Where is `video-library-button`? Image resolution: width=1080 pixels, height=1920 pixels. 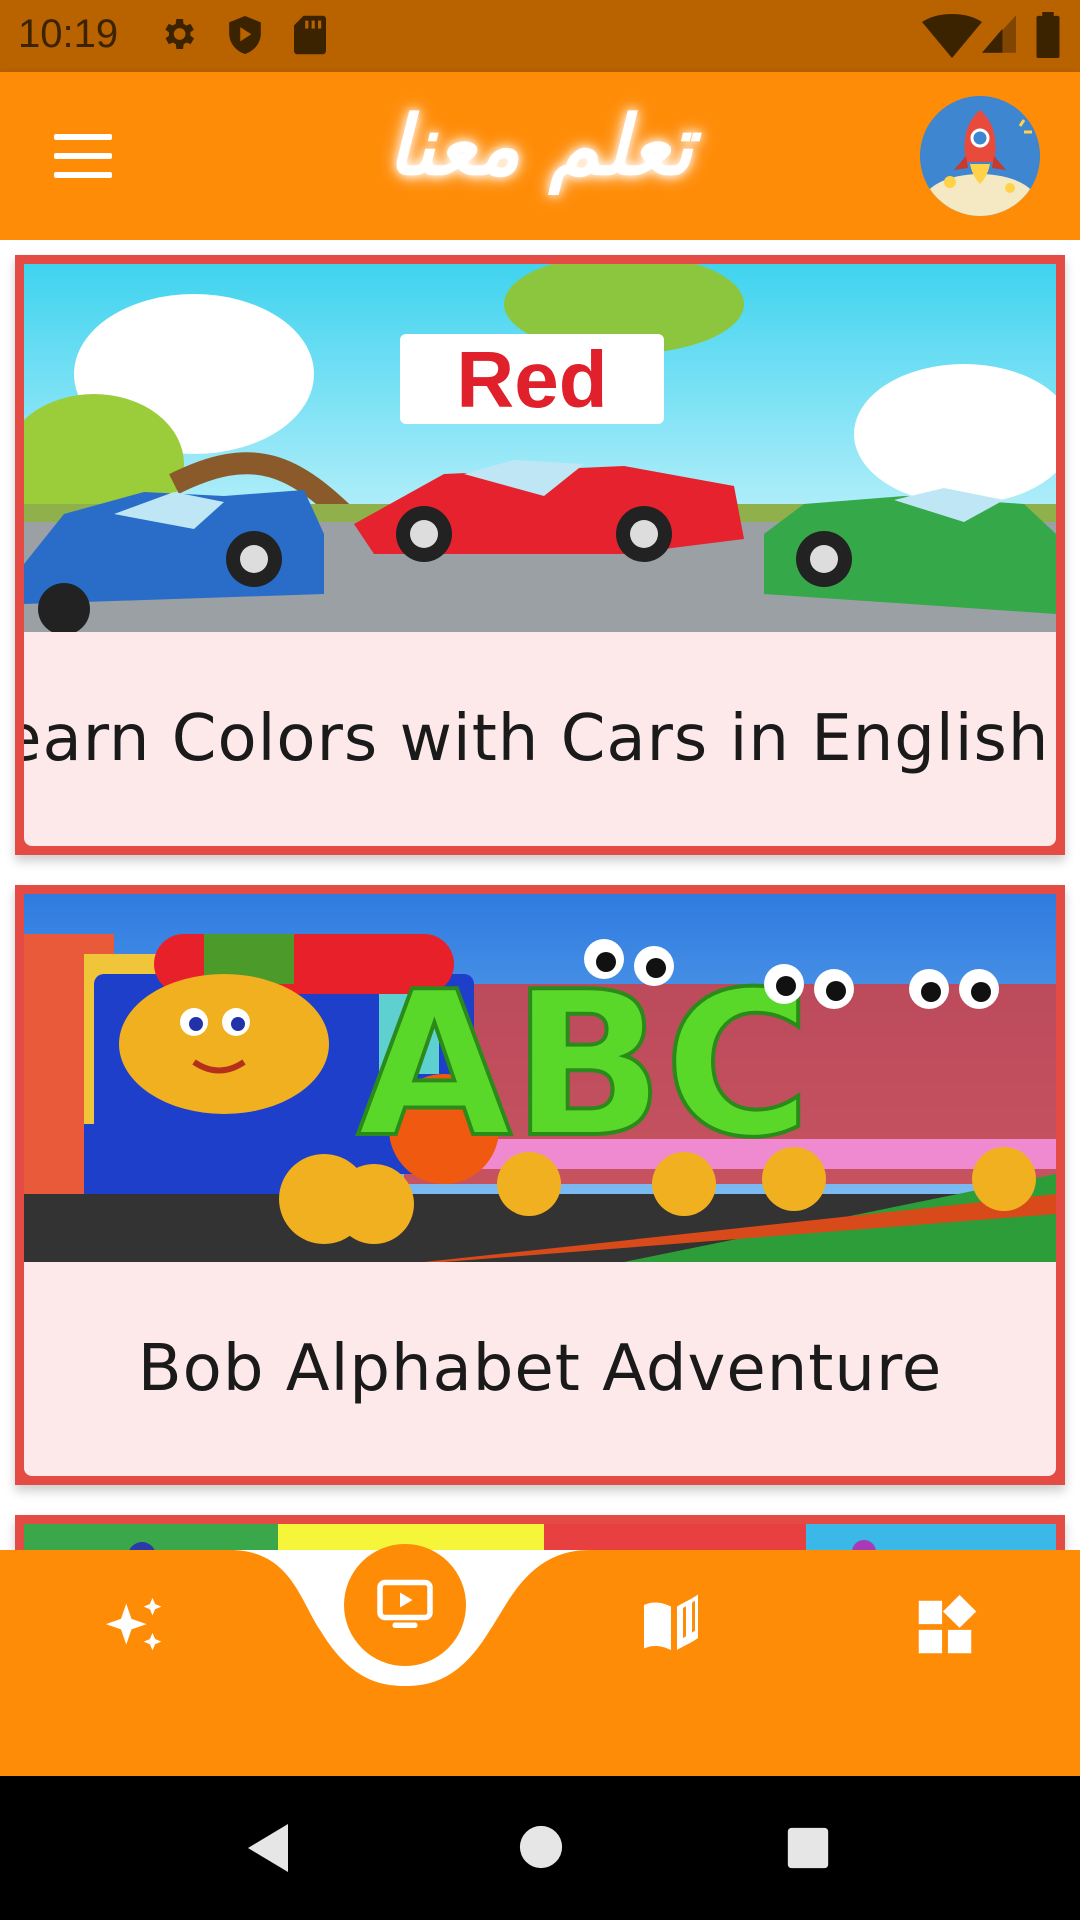
video-library-button is located at coordinates (405, 1605).